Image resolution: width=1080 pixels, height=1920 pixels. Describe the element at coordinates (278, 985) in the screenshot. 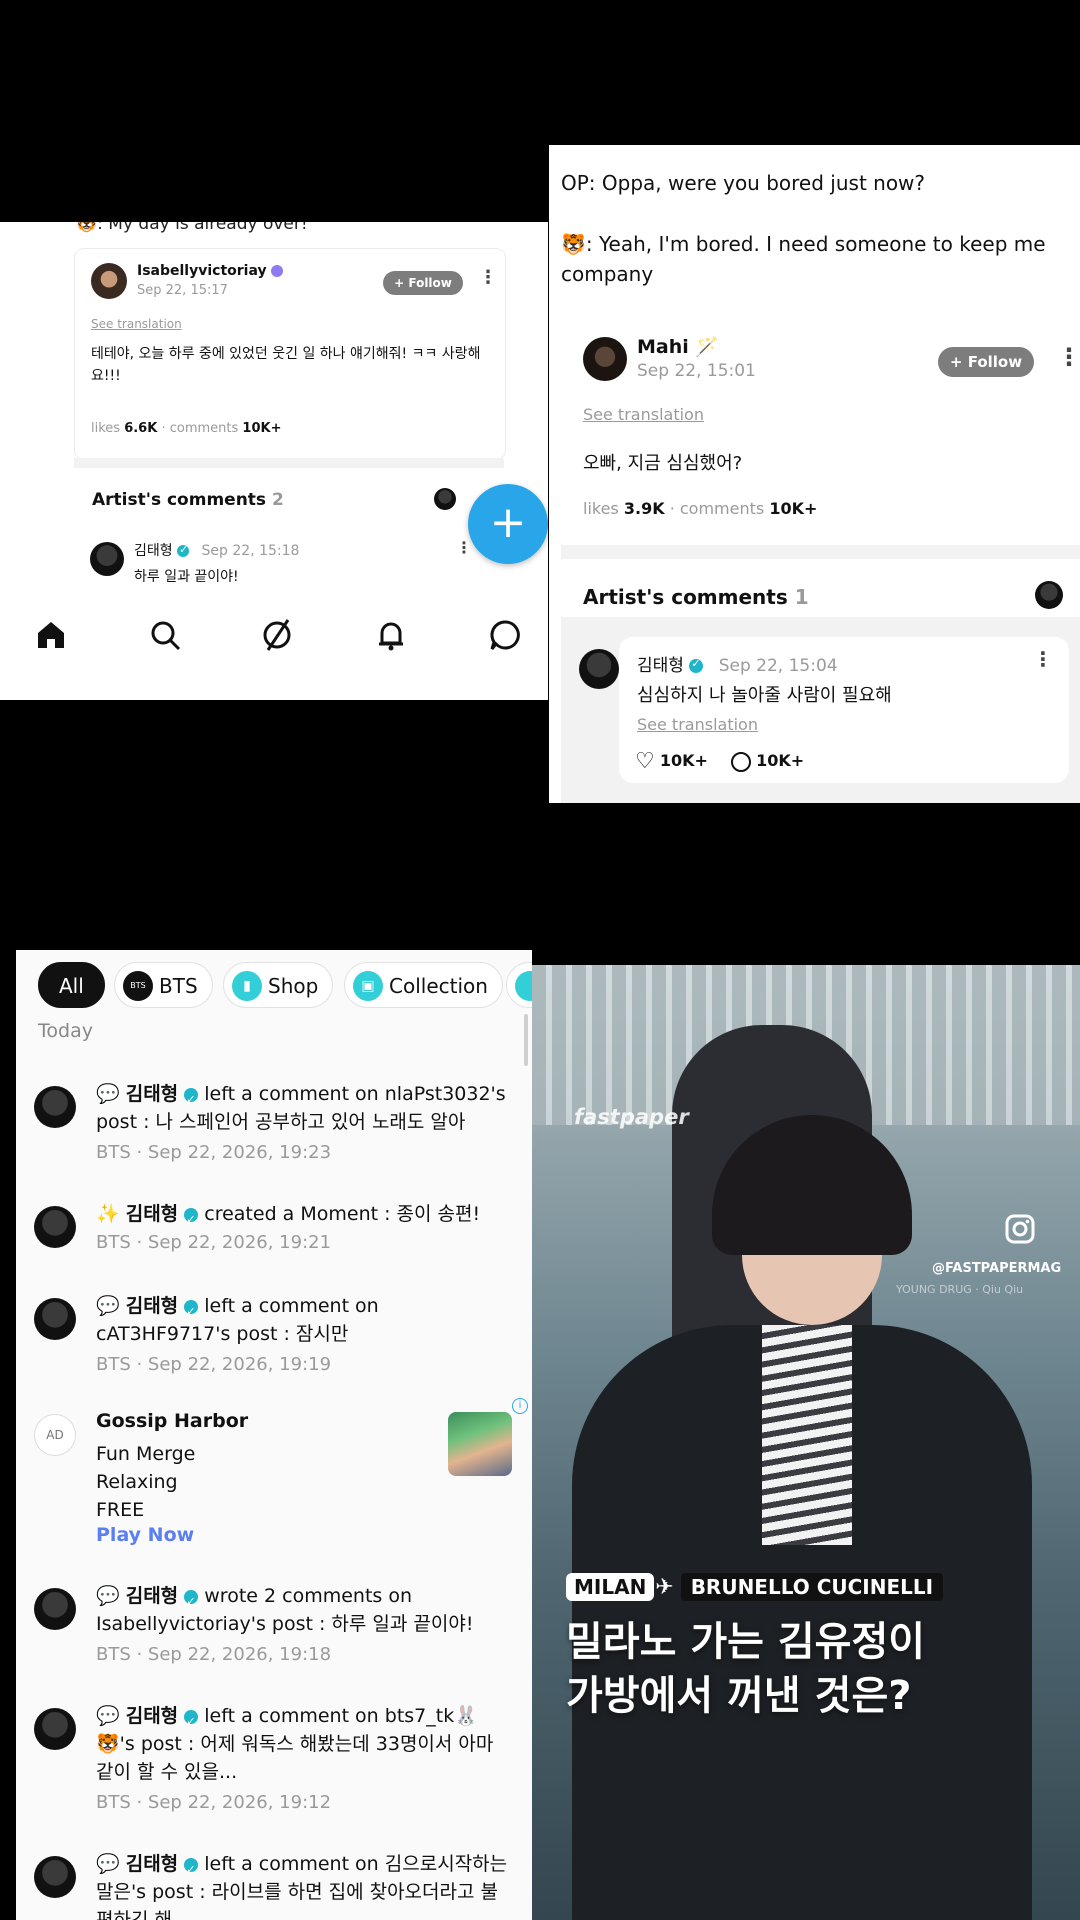

I see `chip-shop: ▮ Shop` at that location.